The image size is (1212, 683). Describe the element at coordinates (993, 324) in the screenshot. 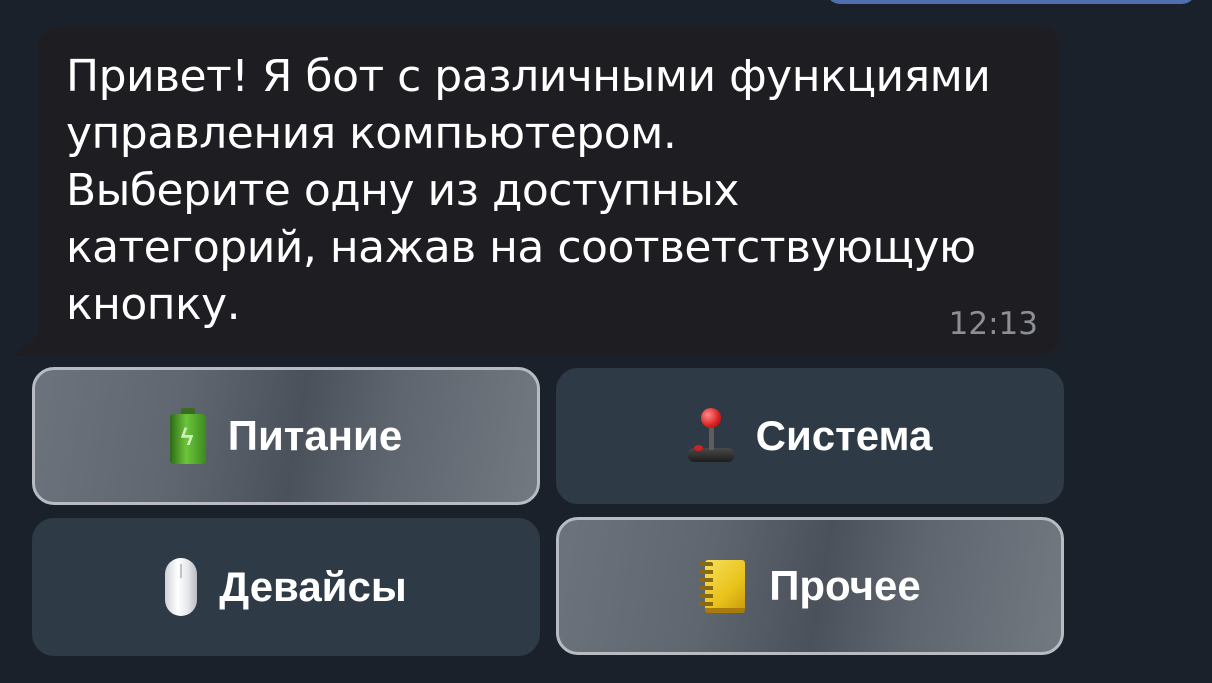

I see `message-timestamp: 12:13` at that location.